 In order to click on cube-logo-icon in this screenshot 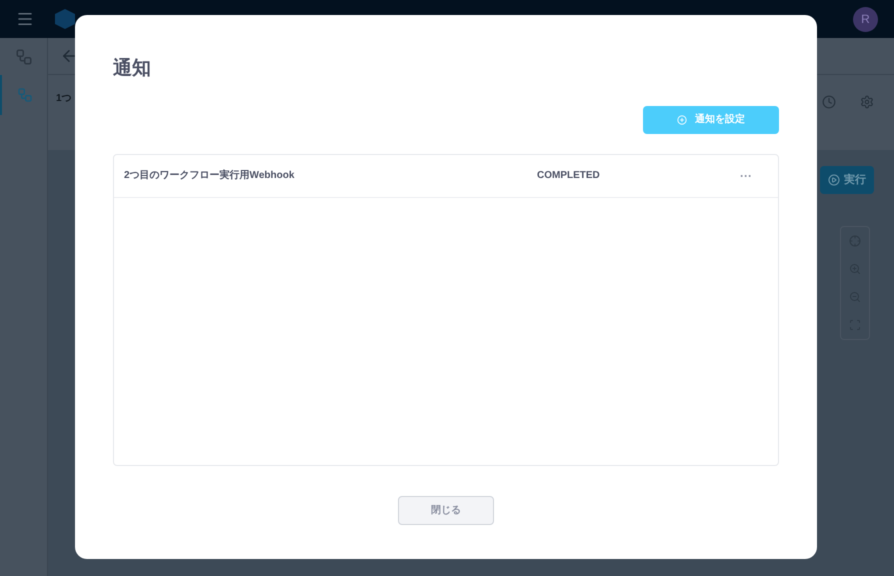, I will do `click(65, 19)`.